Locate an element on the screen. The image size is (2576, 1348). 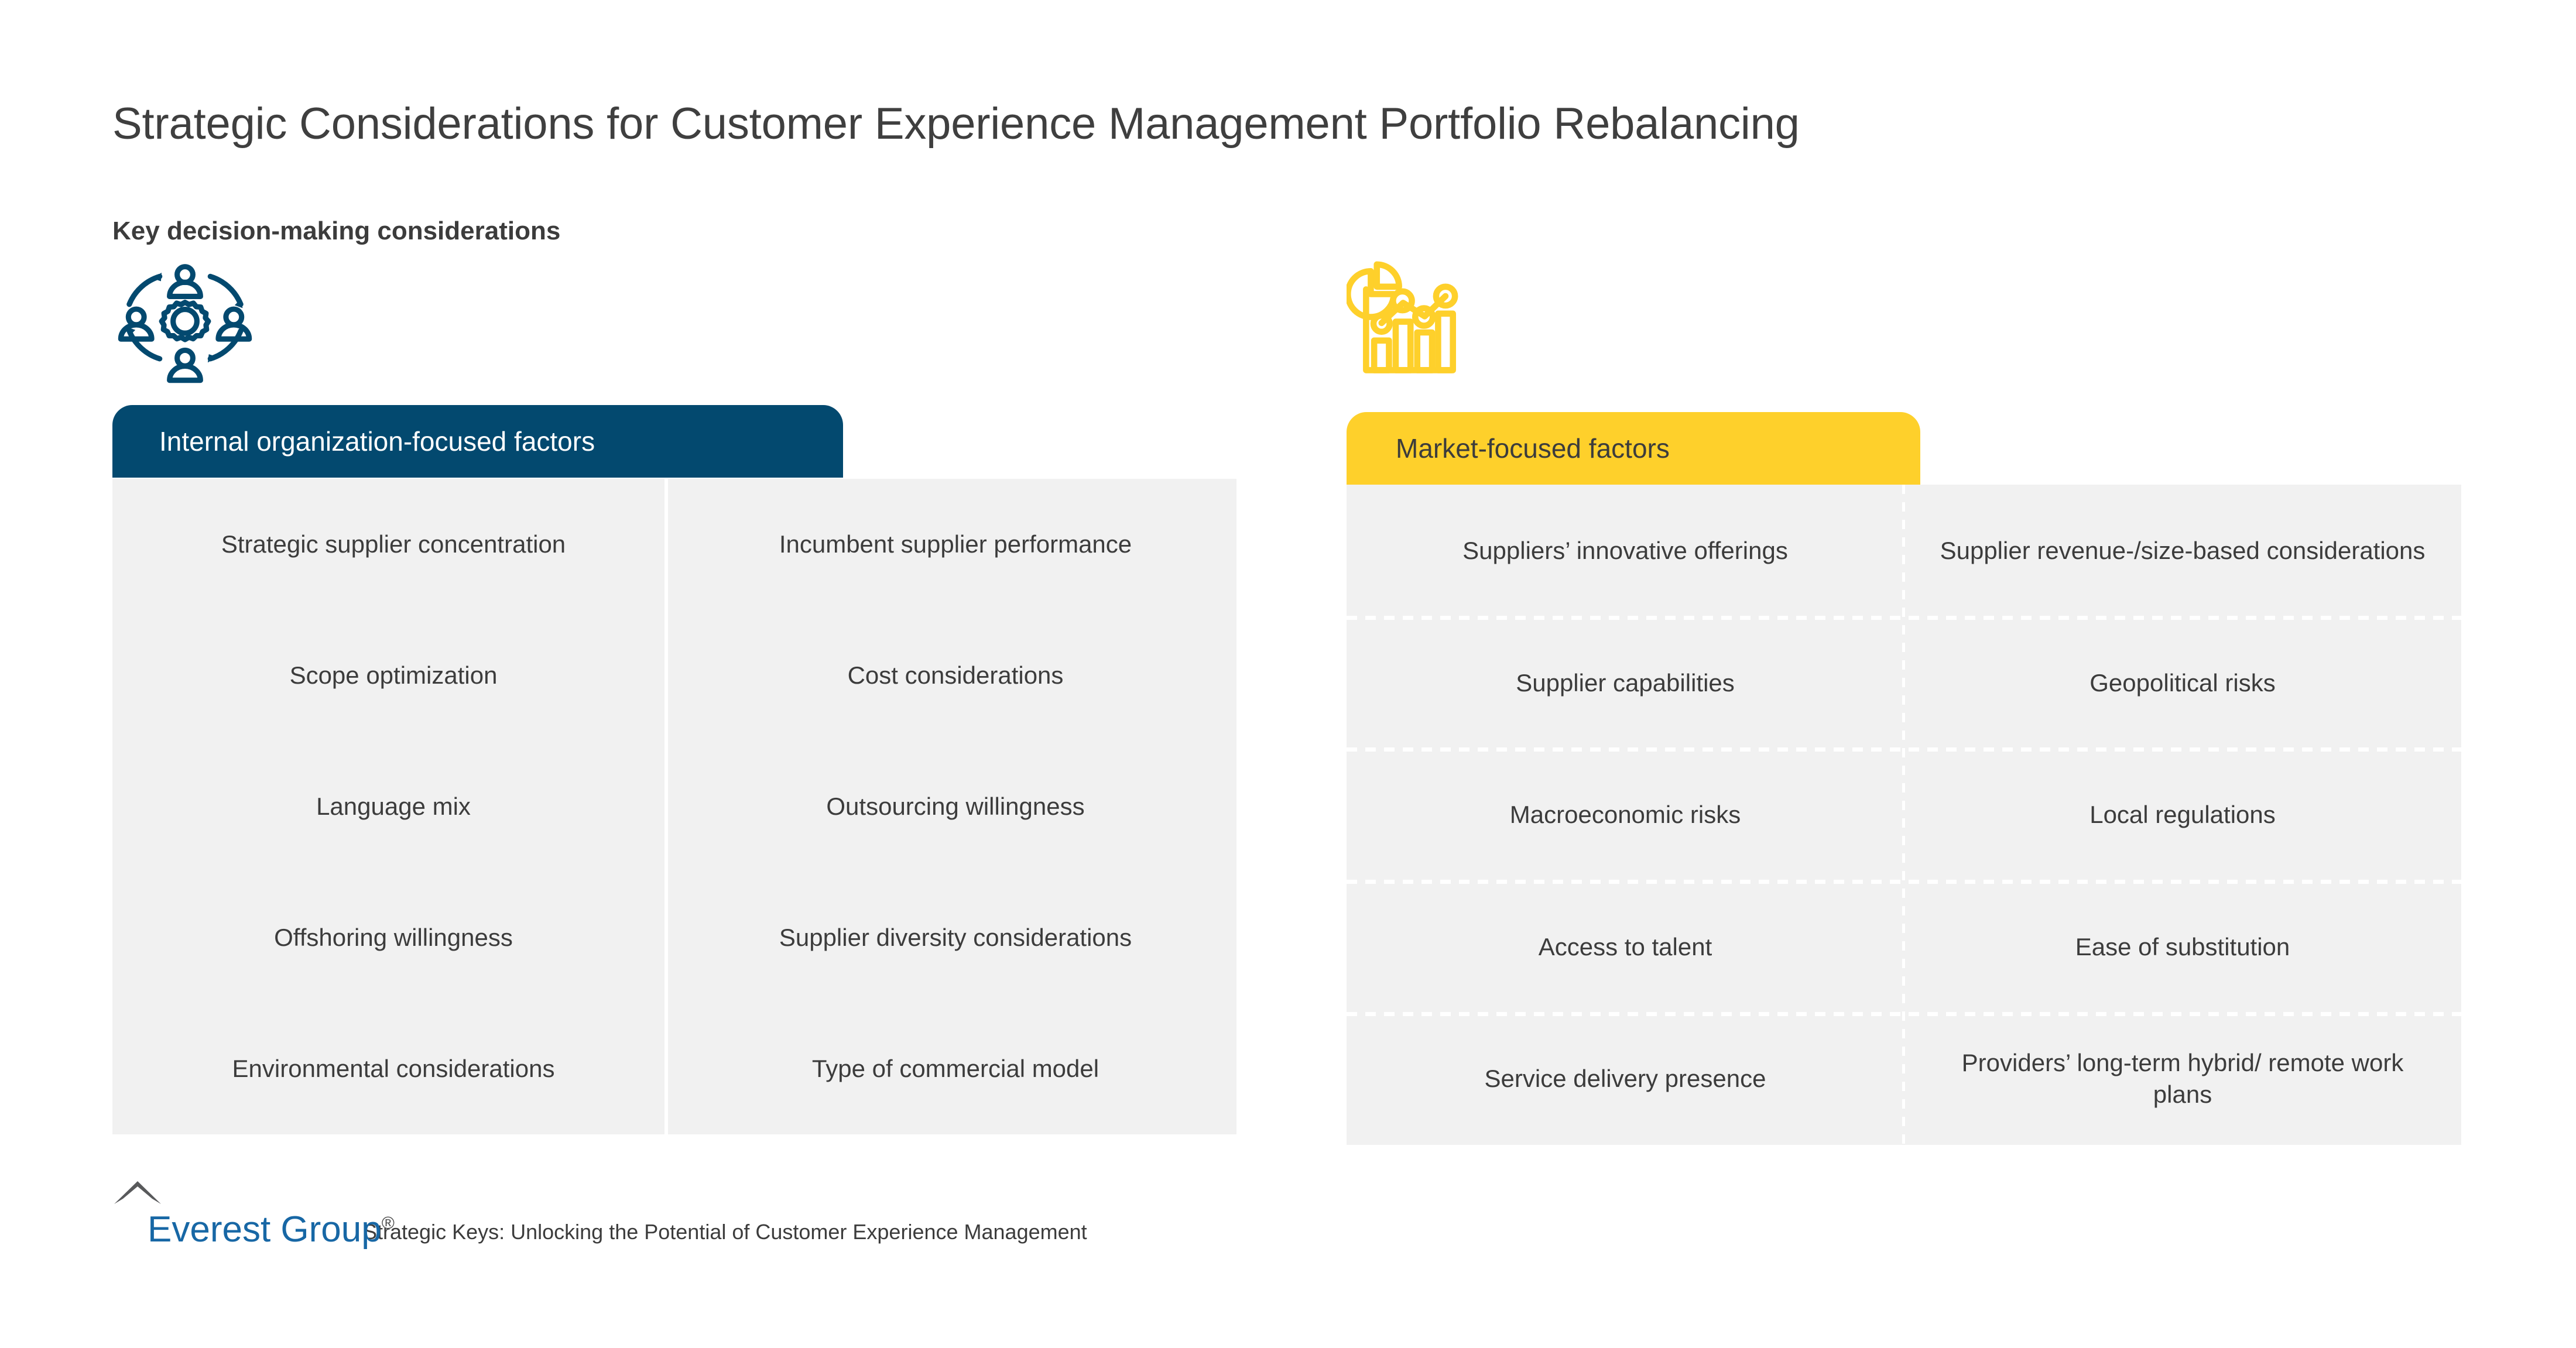
list-item: Access to talent is located at coordinates (1625, 946).